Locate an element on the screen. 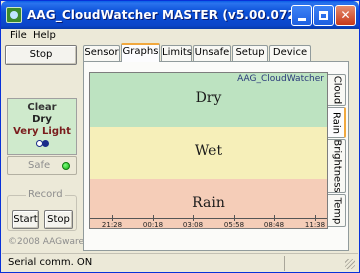 This screenshot has width=360, height=273. status-separator is located at coordinates (284, 263).